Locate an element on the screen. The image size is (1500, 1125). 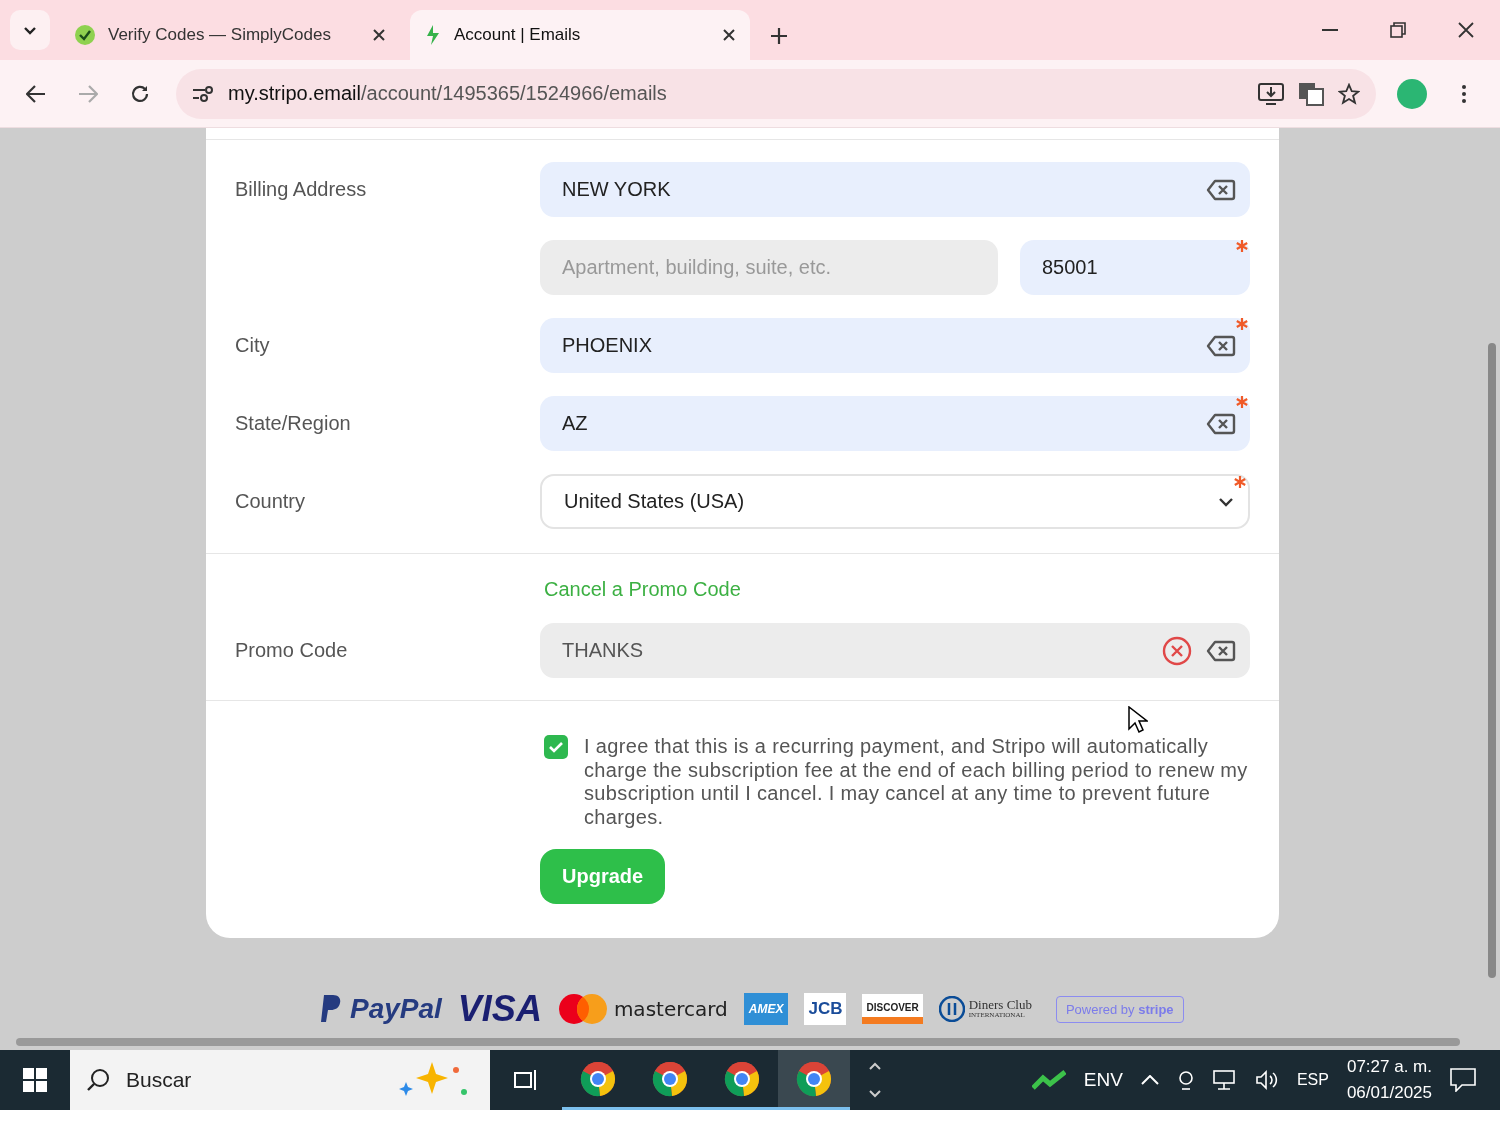
plus-icon is located at coordinates (779, 36).